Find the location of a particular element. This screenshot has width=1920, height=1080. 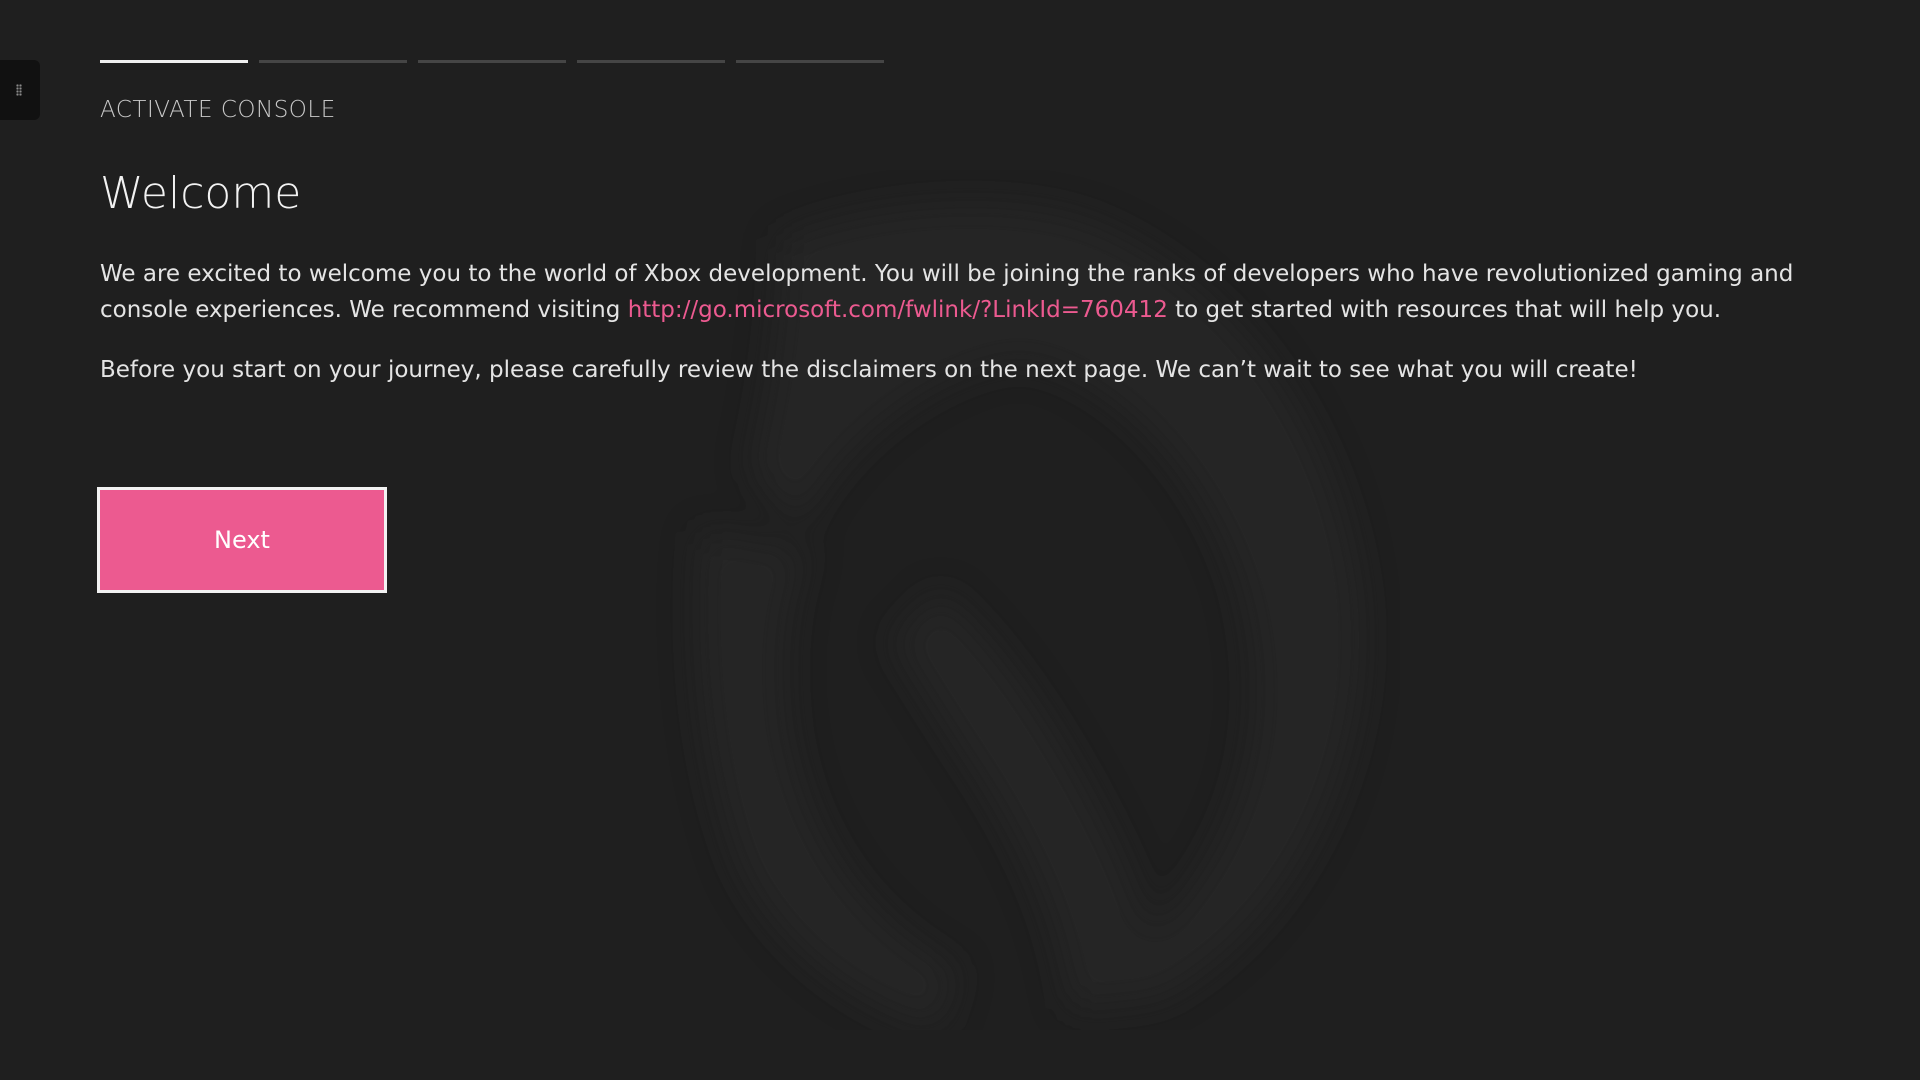

step-progress-indicator is located at coordinates (492, 61).